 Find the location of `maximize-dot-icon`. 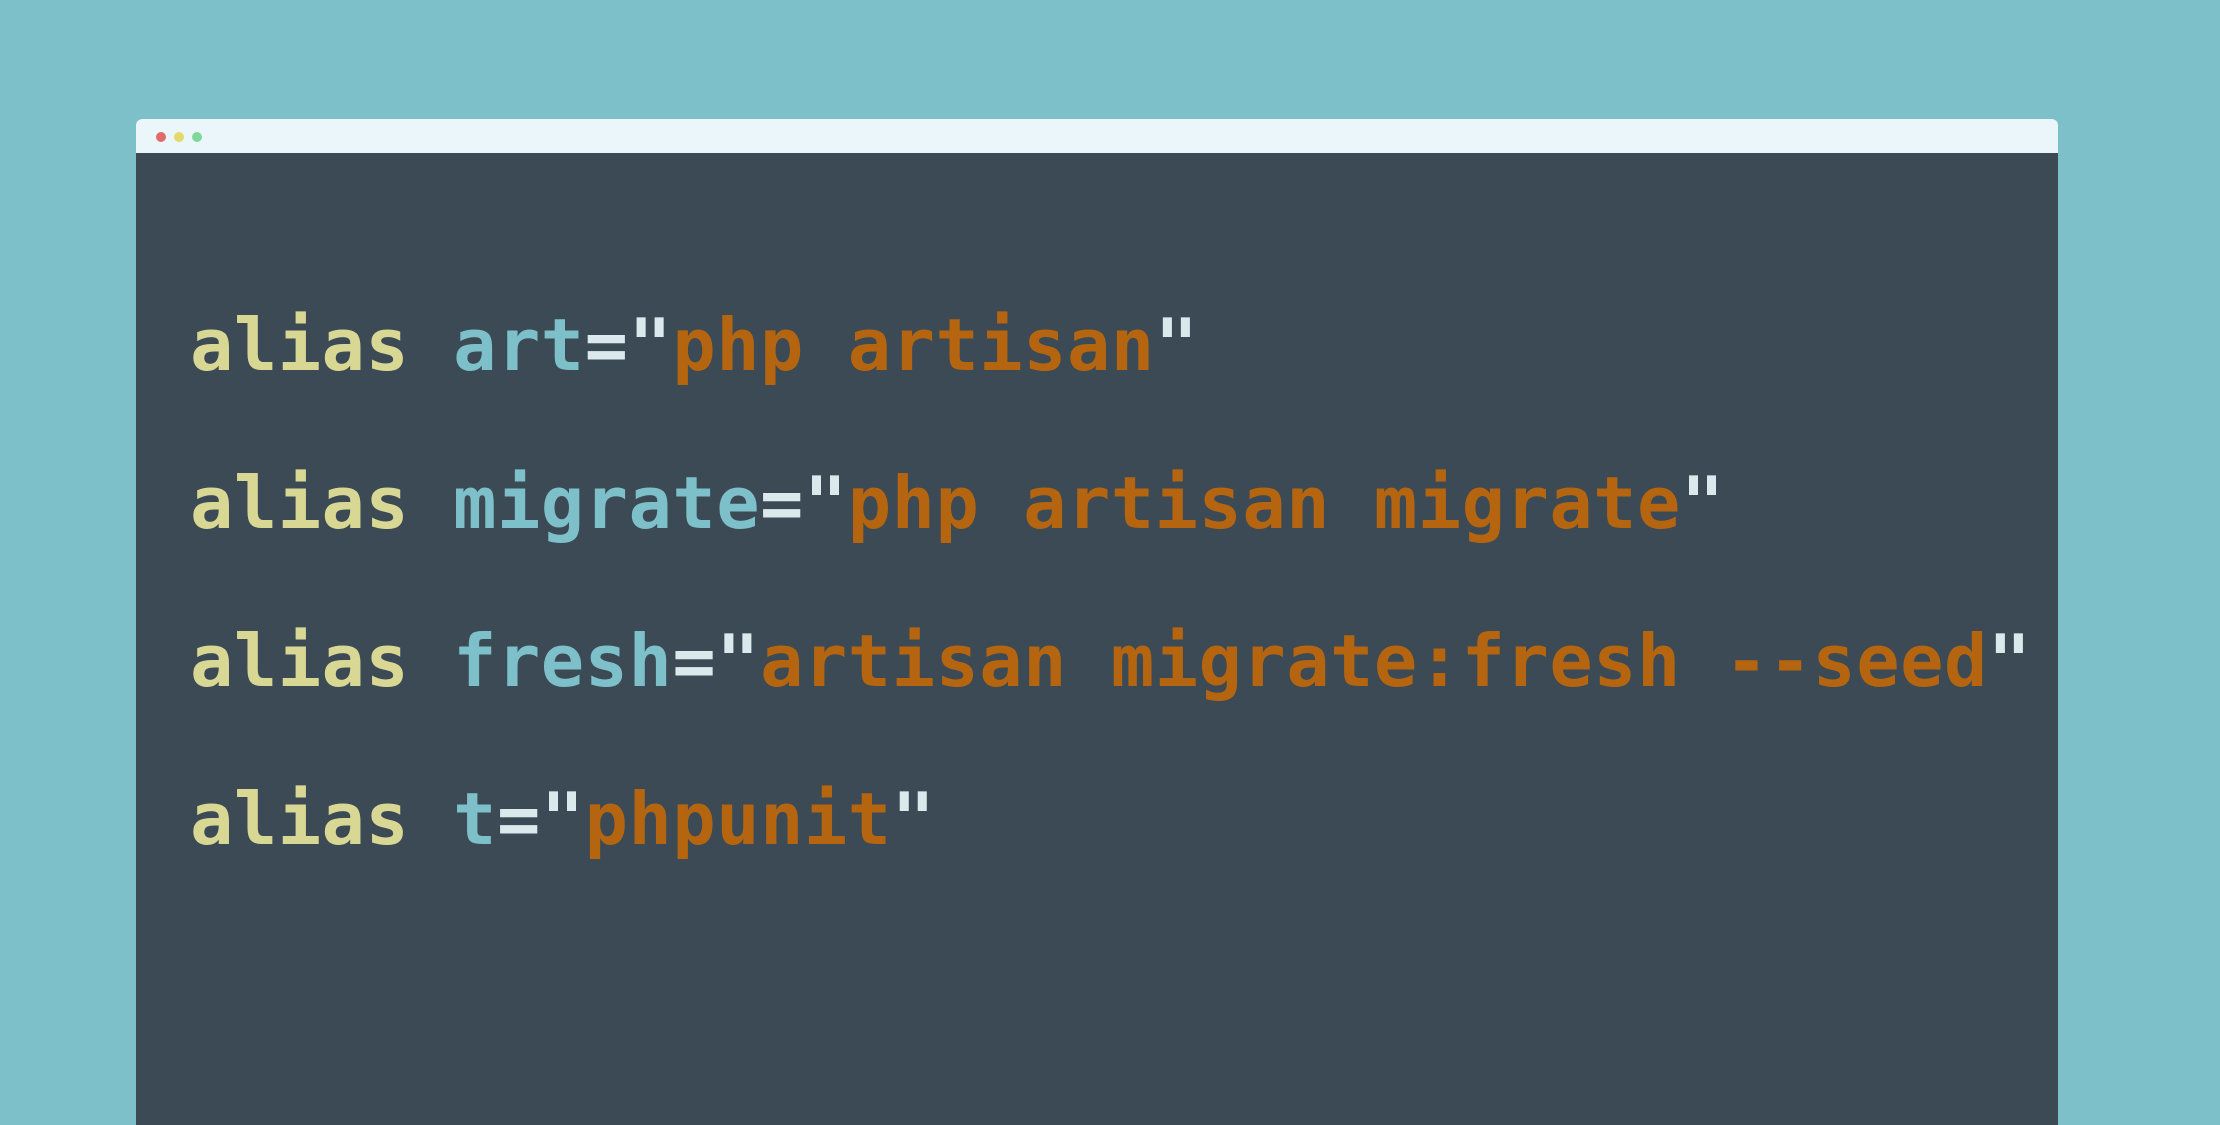

maximize-dot-icon is located at coordinates (197, 137).